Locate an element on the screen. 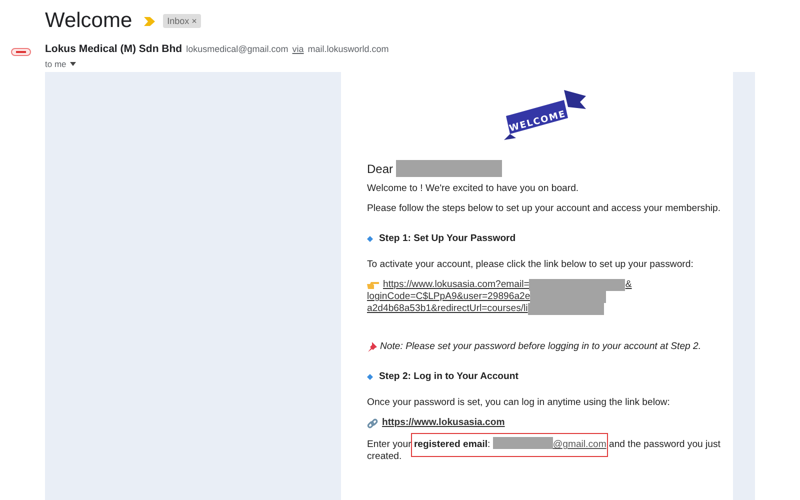 The height and width of the screenshot is (500, 800). body-text: To activate your account, please click the link below to set up your password: is located at coordinates (530, 265).